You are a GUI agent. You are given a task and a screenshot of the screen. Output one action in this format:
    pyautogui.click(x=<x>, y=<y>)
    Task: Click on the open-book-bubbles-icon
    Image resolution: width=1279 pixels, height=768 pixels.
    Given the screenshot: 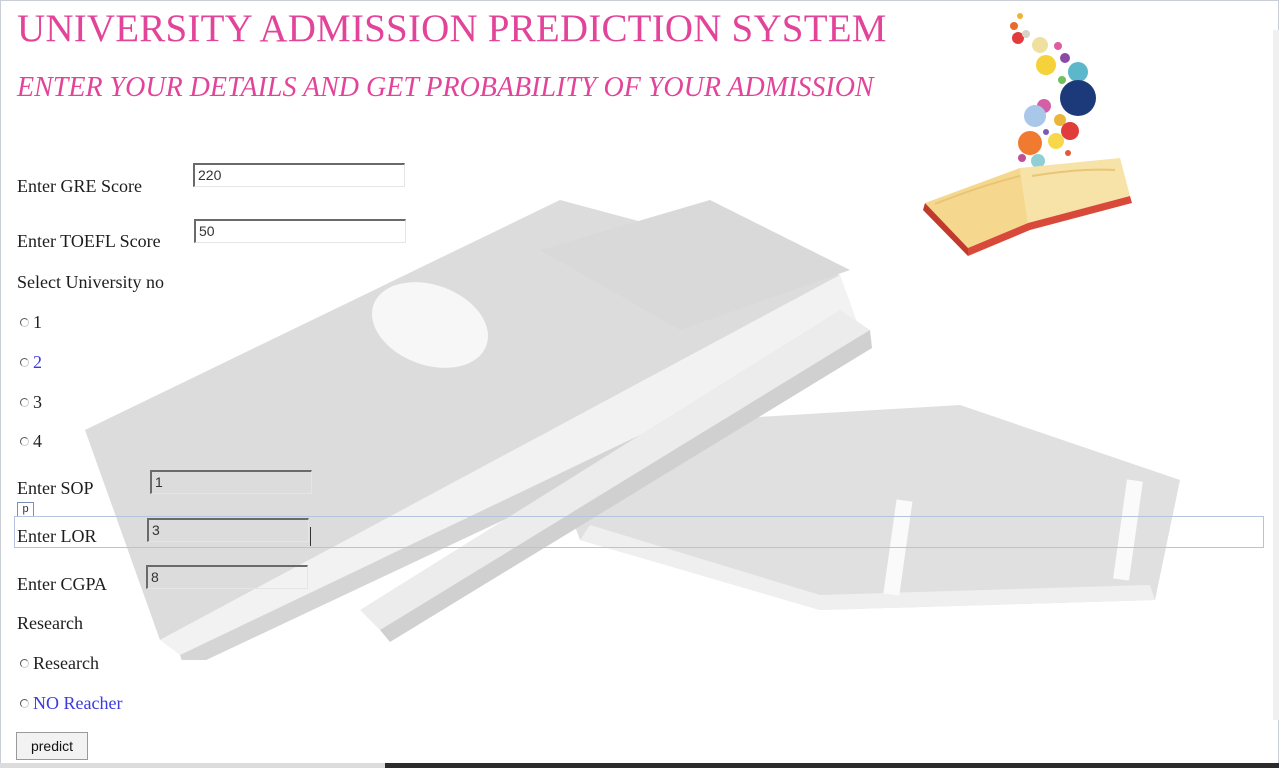 What is the action you would take?
    pyautogui.click(x=1027, y=134)
    